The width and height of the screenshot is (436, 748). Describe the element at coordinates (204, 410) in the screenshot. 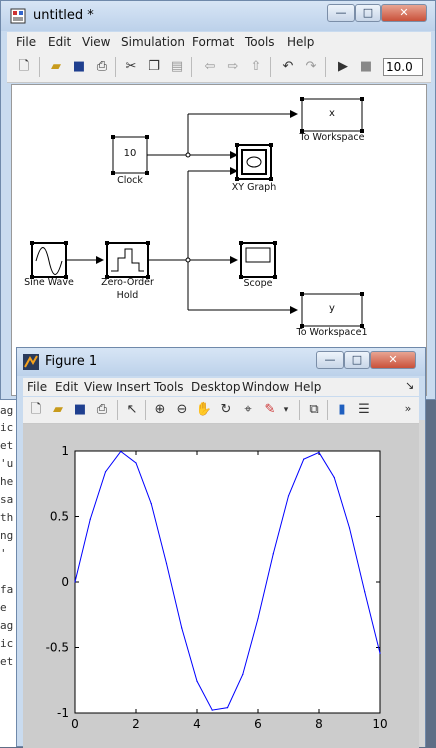

I see `pan-icon: ✋` at that location.